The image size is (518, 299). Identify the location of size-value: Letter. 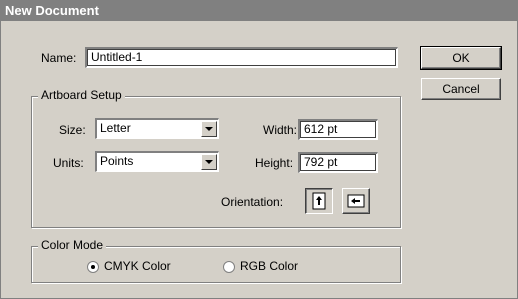
(115, 128).